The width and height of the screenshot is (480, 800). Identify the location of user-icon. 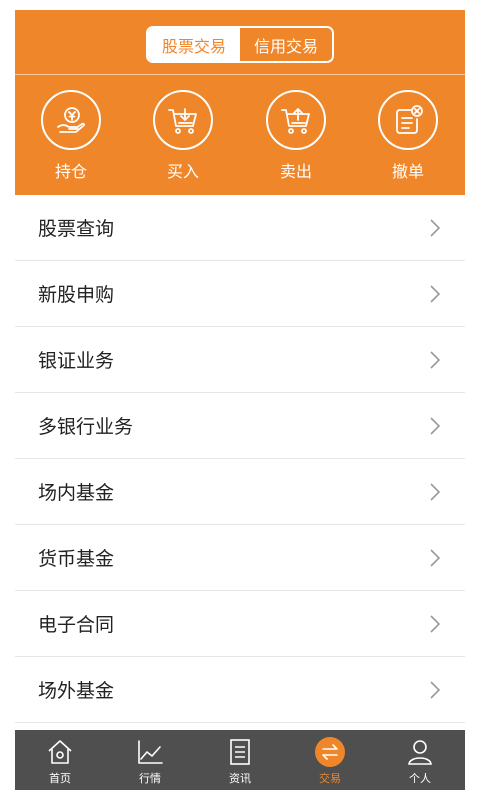
(420, 752).